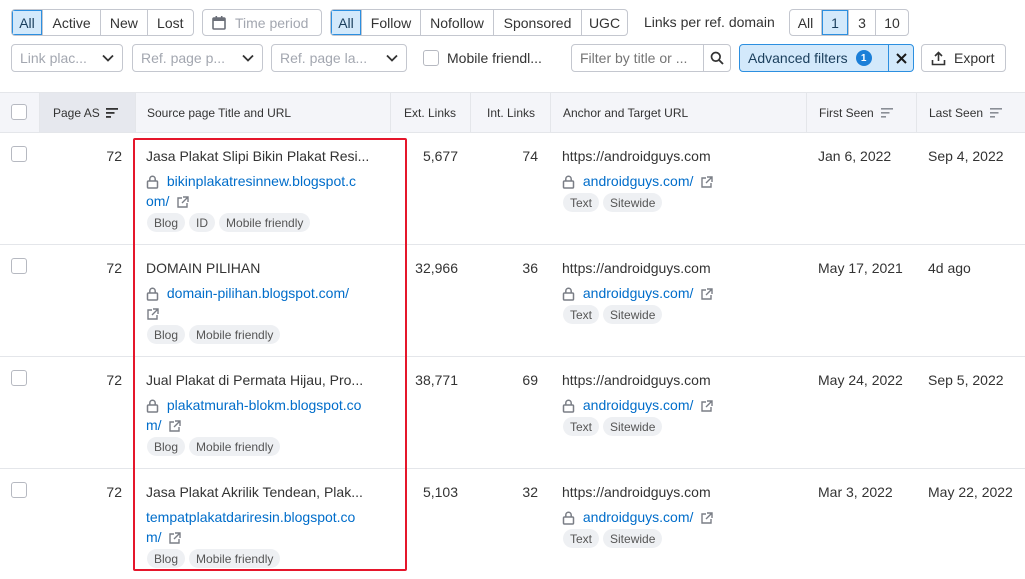 The width and height of the screenshot is (1025, 579). I want to click on tab-links-10: 10, so click(892, 22).